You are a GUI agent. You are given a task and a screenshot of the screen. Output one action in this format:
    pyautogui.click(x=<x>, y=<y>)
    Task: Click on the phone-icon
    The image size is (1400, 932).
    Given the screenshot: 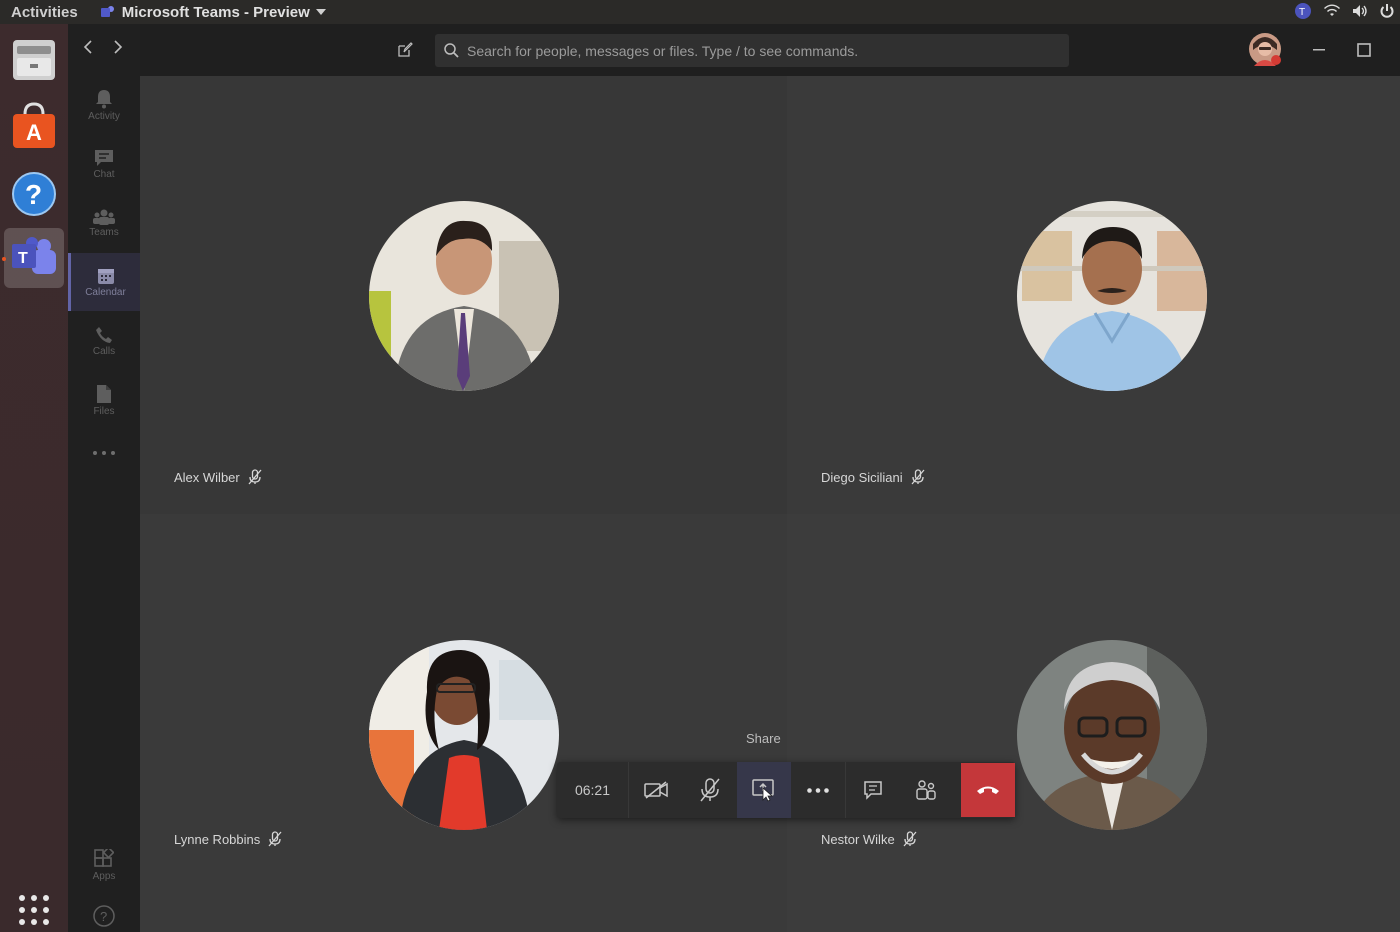 What is the action you would take?
    pyautogui.click(x=104, y=334)
    